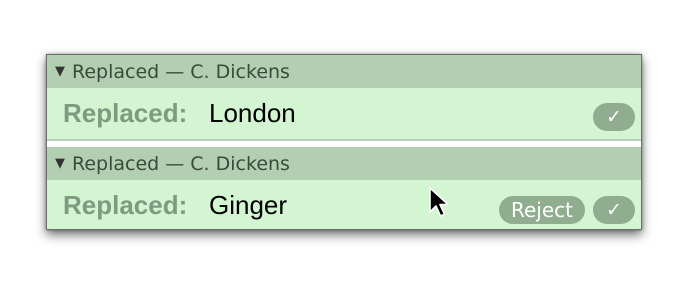 This screenshot has height=284, width=688. I want to click on reject-button: Reject, so click(541, 210).